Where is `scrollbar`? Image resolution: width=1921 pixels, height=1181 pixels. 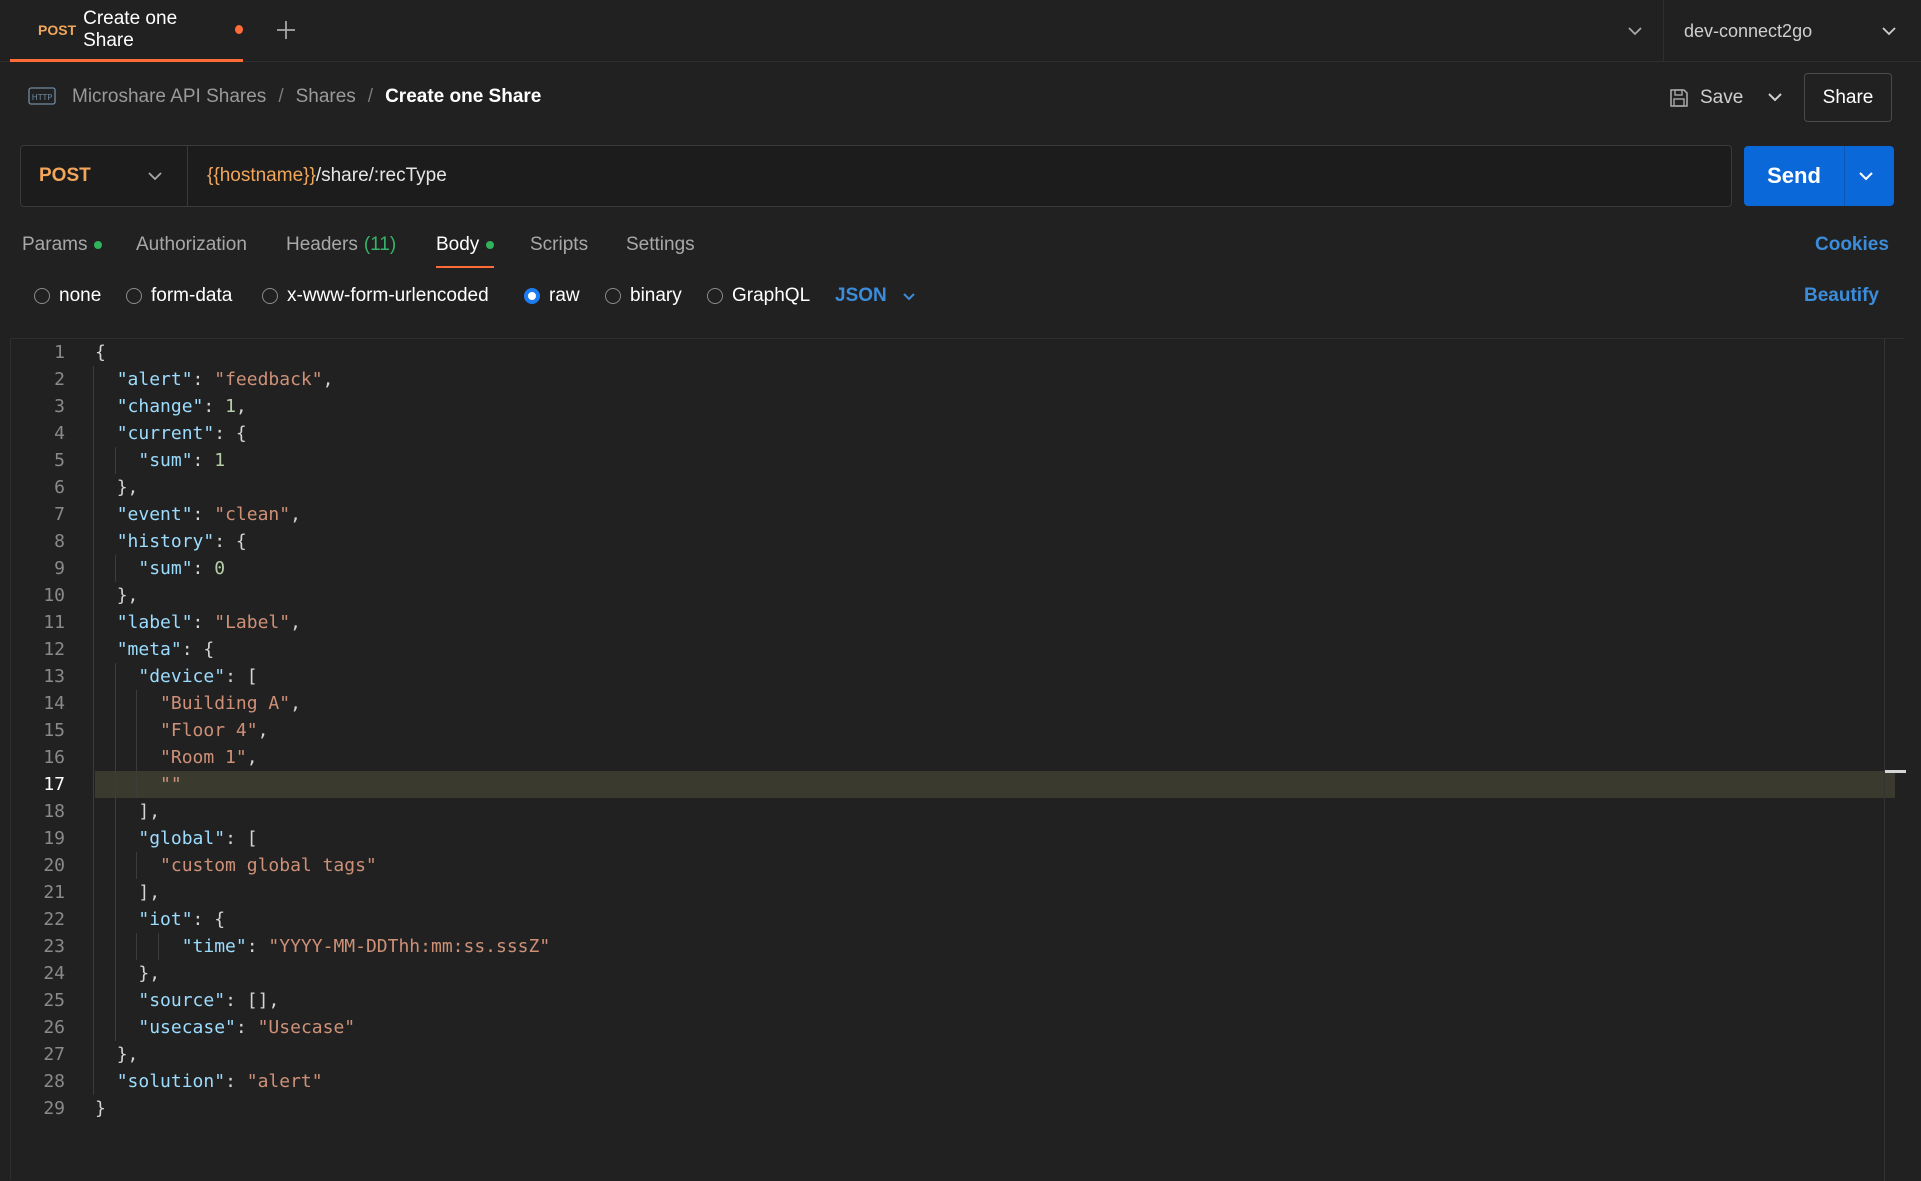
scrollbar is located at coordinates (1884, 760).